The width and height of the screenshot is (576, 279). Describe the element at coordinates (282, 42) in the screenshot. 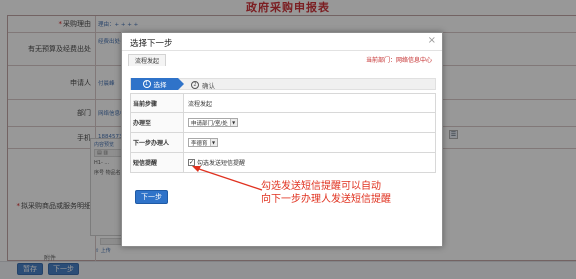

I see `dialog-header: 选择下一步 ×` at that location.